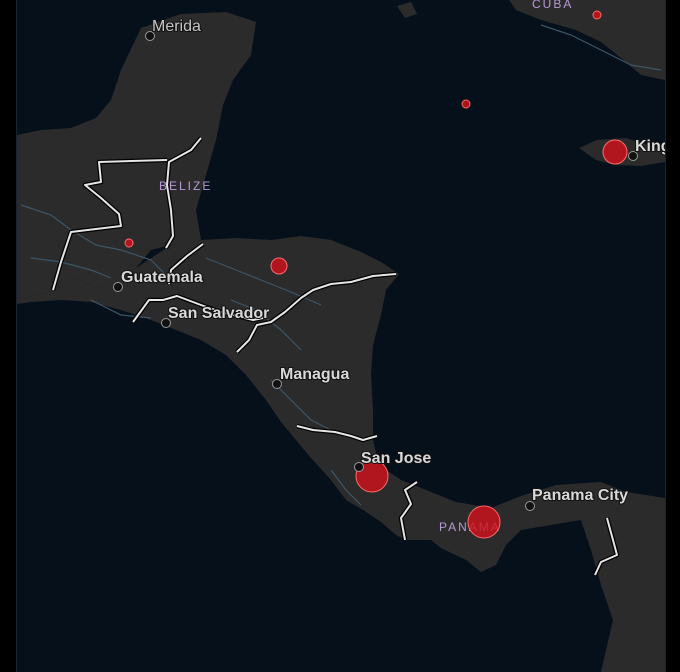 Image resolution: width=680 pixels, height=672 pixels. I want to click on city-label-merida: Merida, so click(176, 26).